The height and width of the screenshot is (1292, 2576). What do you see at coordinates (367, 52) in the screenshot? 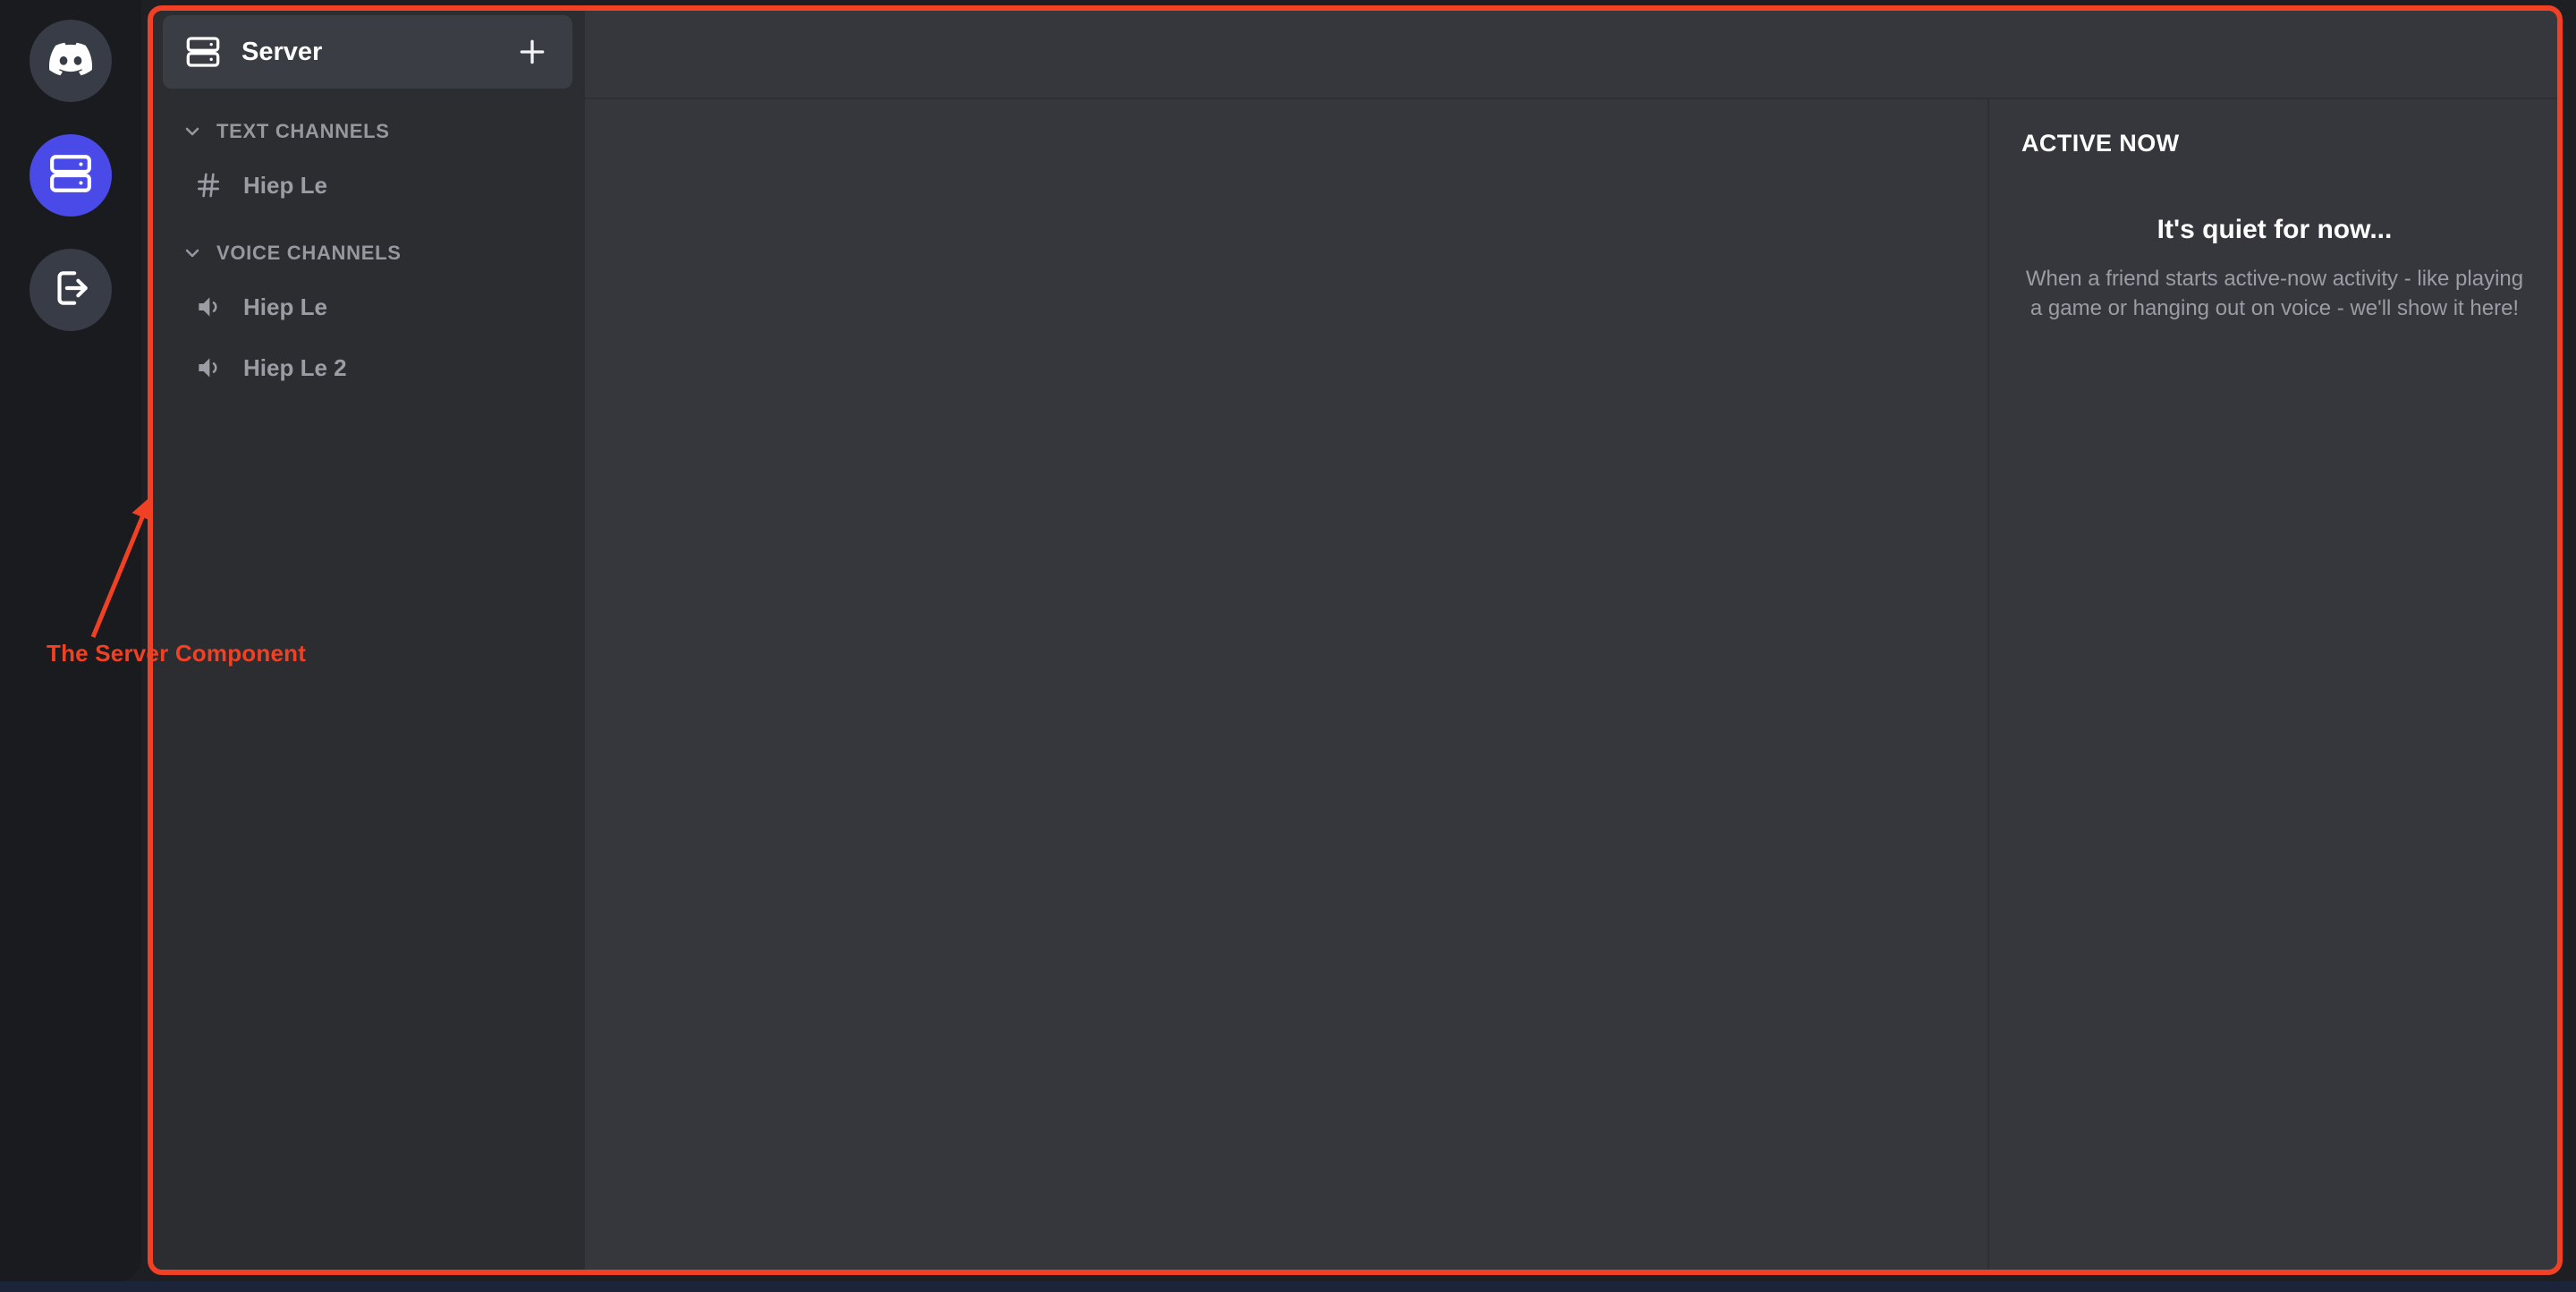
I see `server-header: Server` at bounding box center [367, 52].